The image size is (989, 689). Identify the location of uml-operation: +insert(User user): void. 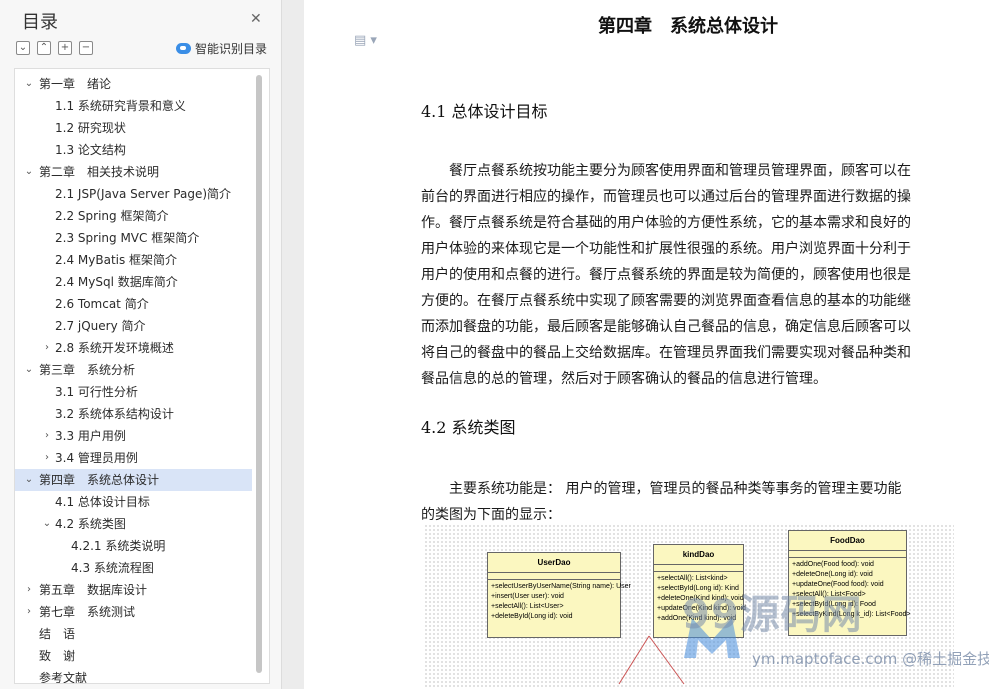
(527, 596).